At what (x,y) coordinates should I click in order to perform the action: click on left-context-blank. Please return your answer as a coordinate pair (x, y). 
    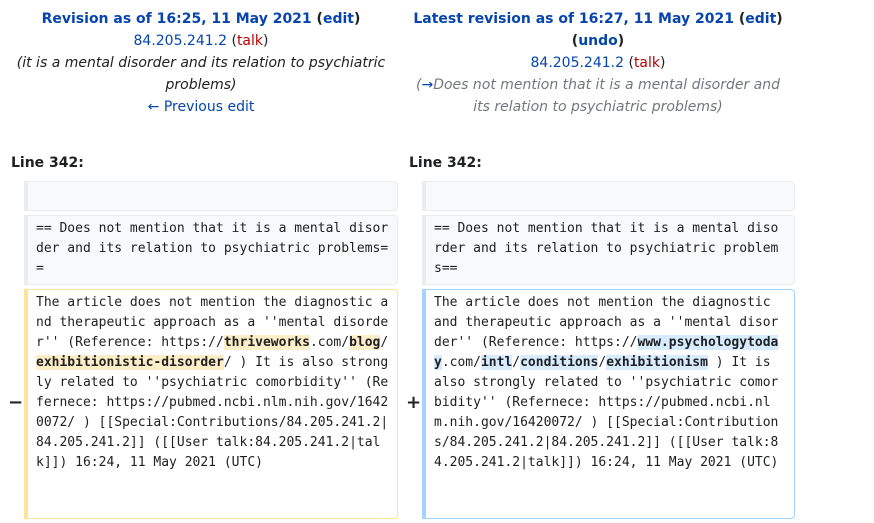
    Looking at the image, I should click on (211, 196).